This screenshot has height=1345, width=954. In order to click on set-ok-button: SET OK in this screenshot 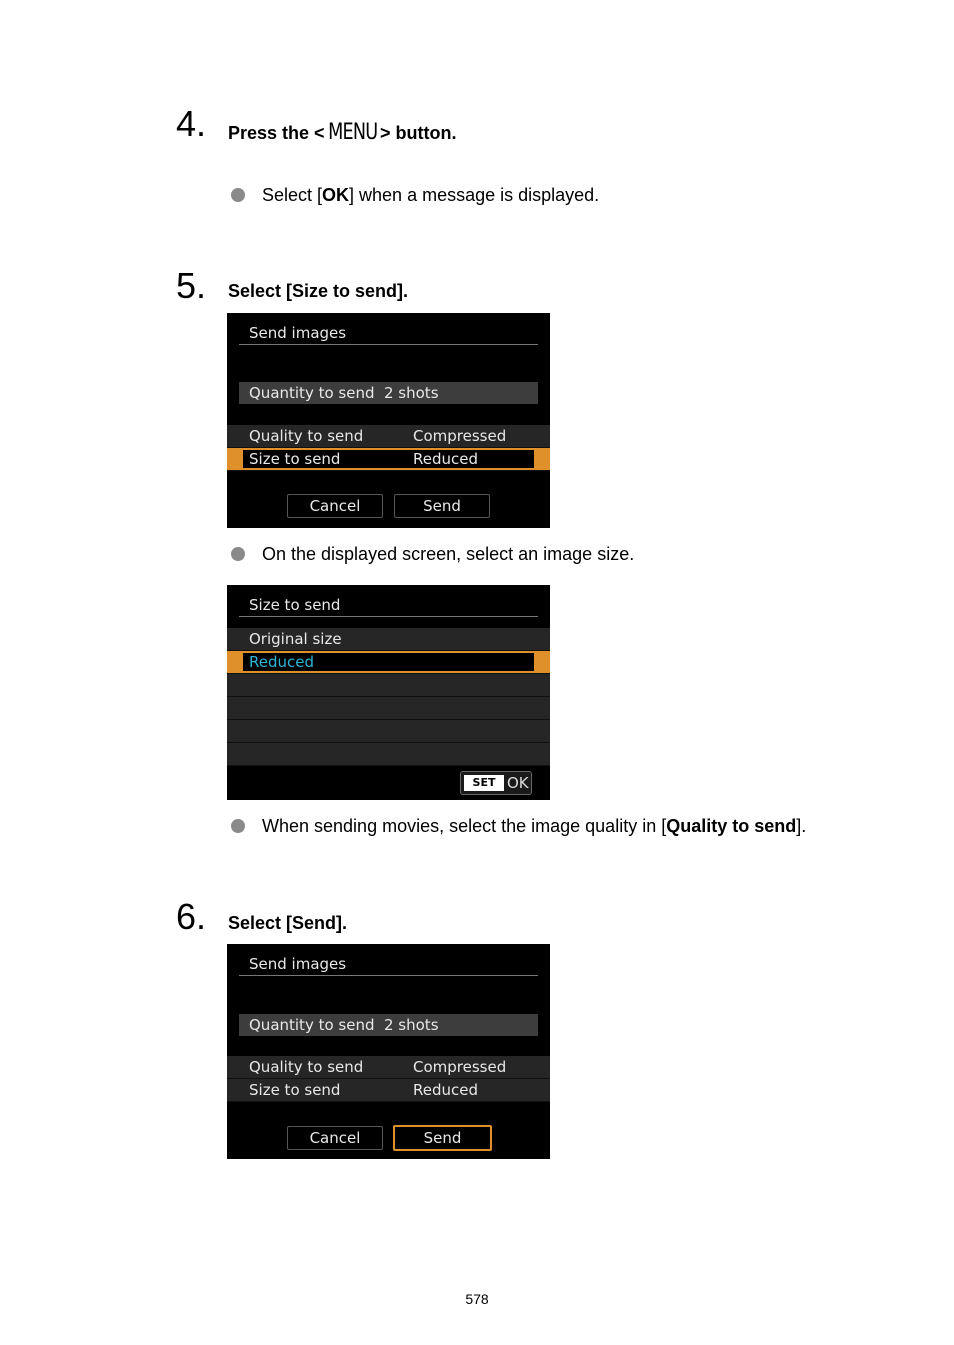, I will do `click(496, 783)`.